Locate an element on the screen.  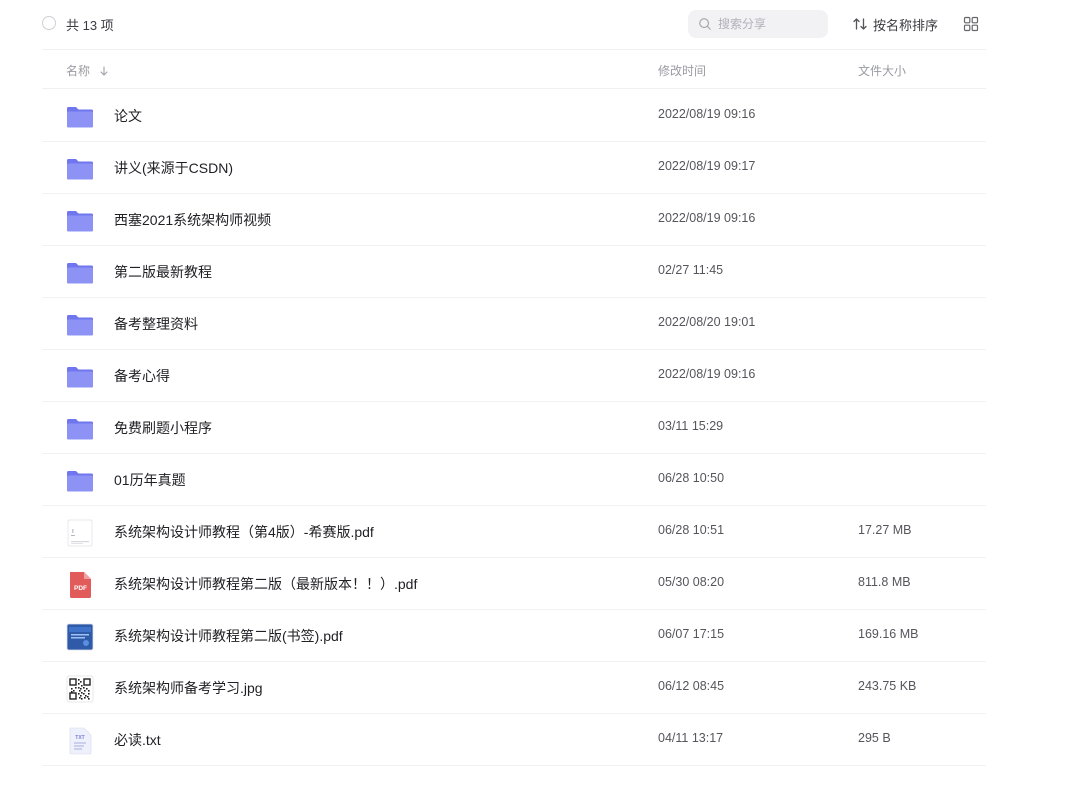
select-all-checkbox is located at coordinates (49, 23).